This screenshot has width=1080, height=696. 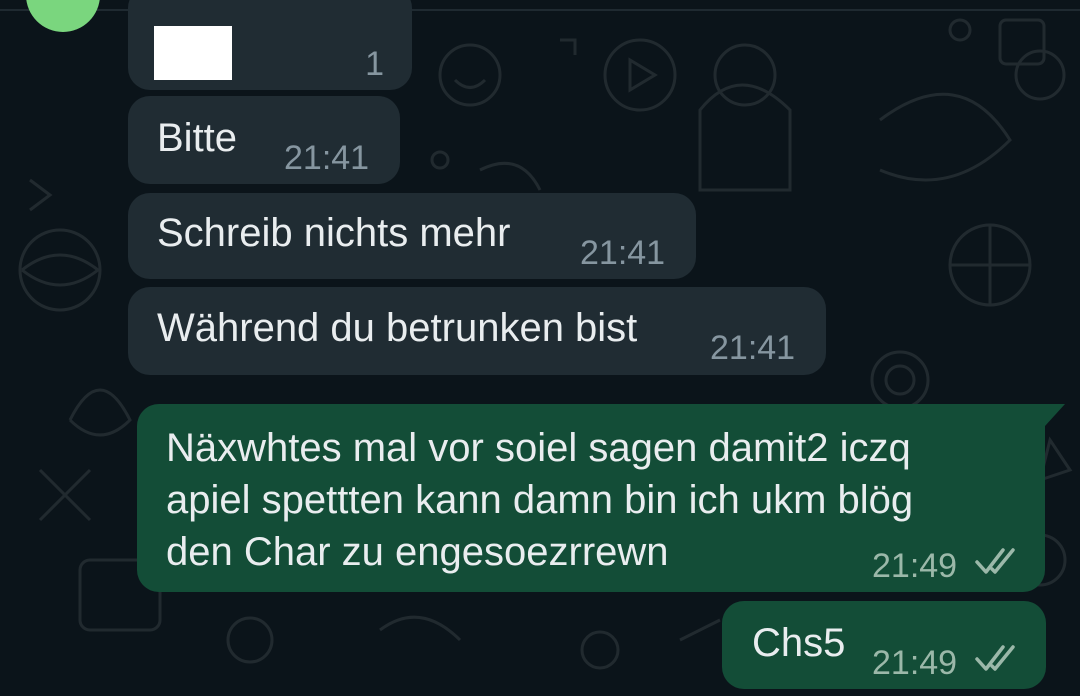 I want to click on incoming-message-bubble: Schreib nichts mehr 21:41, so click(x=412, y=236).